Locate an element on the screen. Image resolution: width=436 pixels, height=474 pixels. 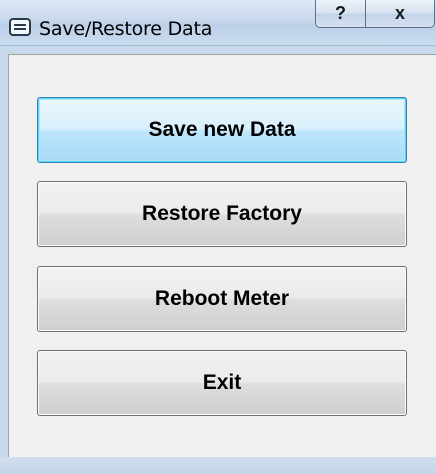
save-new-data-button: Save new Data is located at coordinates (222, 130).